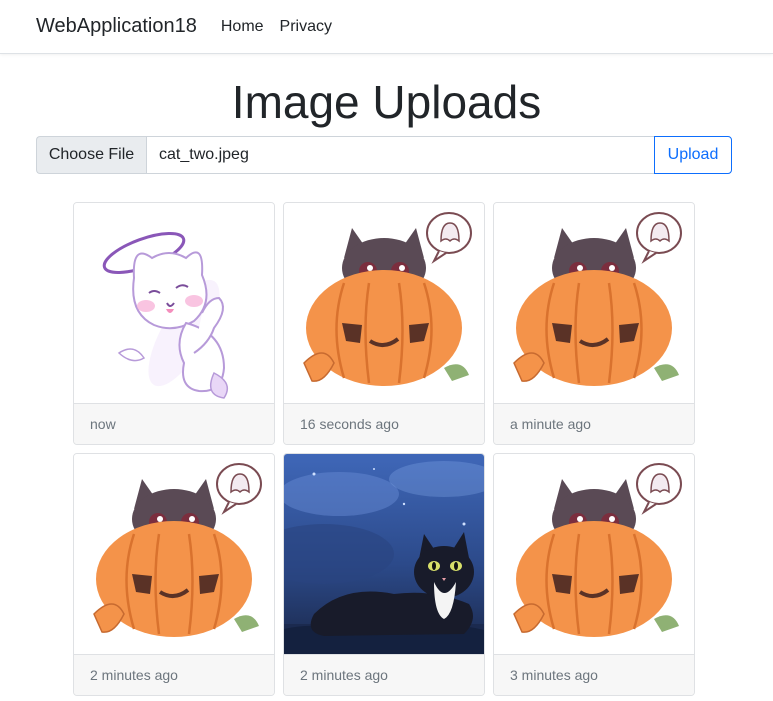 The image size is (773, 701). I want to click on brand-link: WebApplication18, so click(116, 26).